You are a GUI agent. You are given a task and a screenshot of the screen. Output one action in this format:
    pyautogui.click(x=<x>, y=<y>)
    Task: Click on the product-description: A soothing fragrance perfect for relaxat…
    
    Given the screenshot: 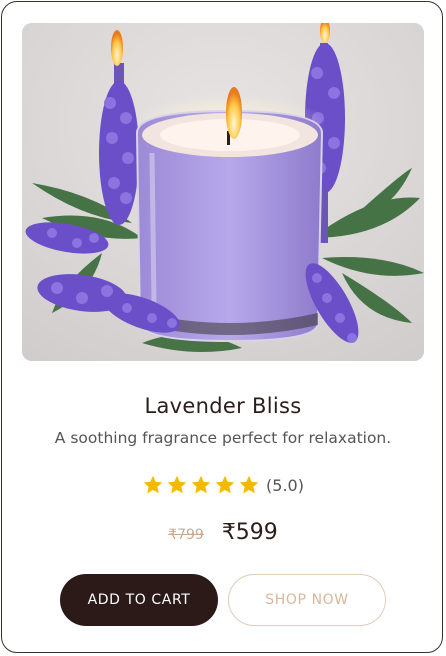 What is the action you would take?
    pyautogui.click(x=223, y=438)
    